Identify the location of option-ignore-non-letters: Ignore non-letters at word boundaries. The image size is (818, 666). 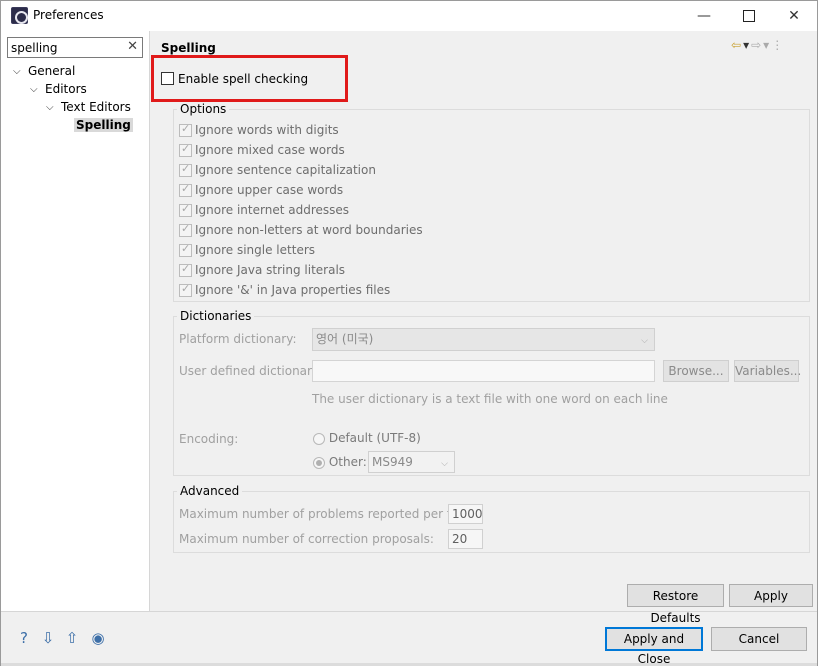
(301, 229).